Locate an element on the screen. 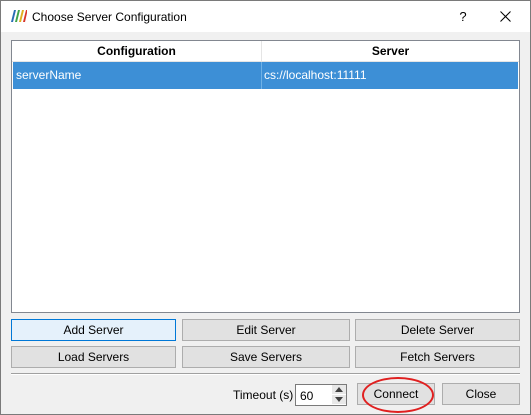  chevron-up-icon is located at coordinates (339, 389).